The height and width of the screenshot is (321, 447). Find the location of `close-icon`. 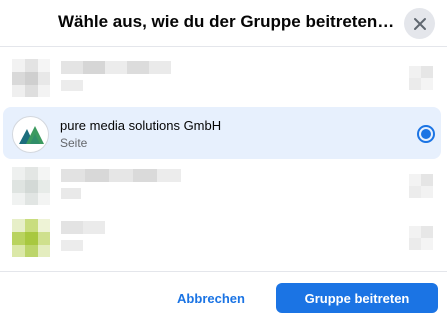

close-icon is located at coordinates (419, 23).